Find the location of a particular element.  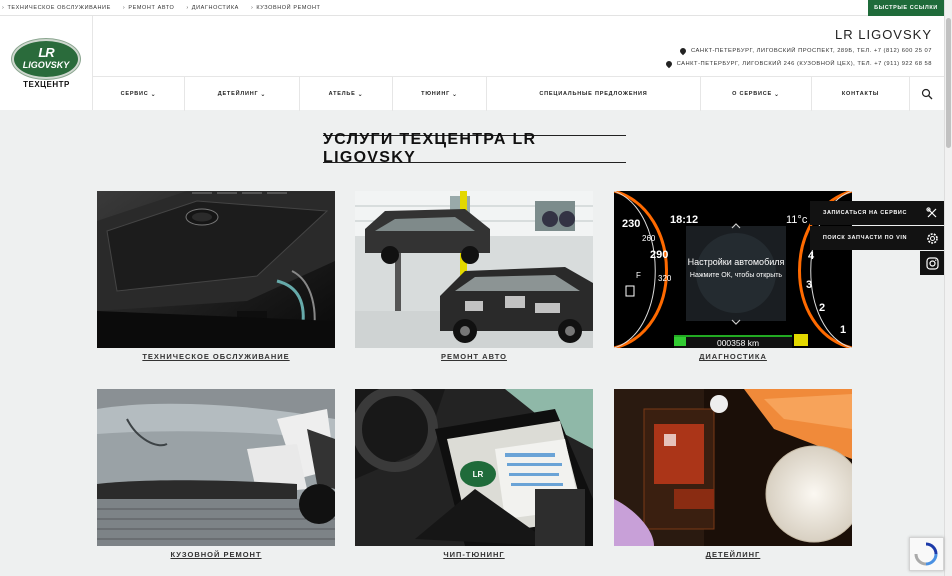

book-service-label: ЗАПИСАТЬСЯ НА СЕРВИС is located at coordinates (865, 213).